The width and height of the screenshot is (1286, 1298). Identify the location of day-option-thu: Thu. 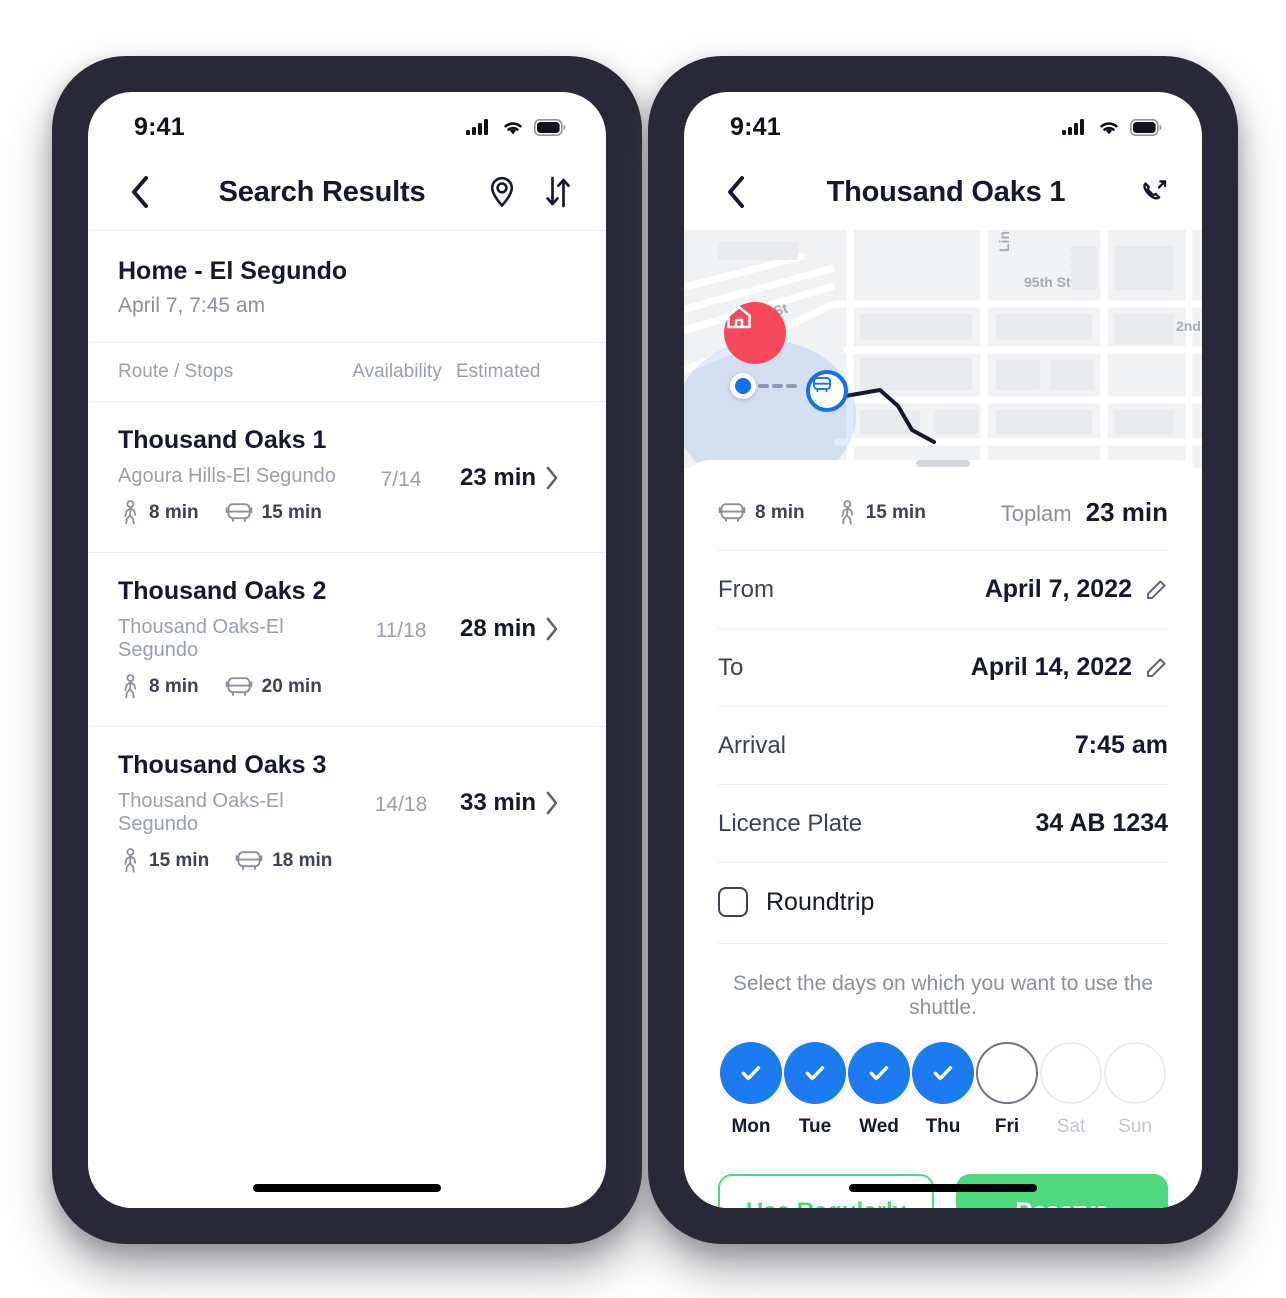
(943, 1090).